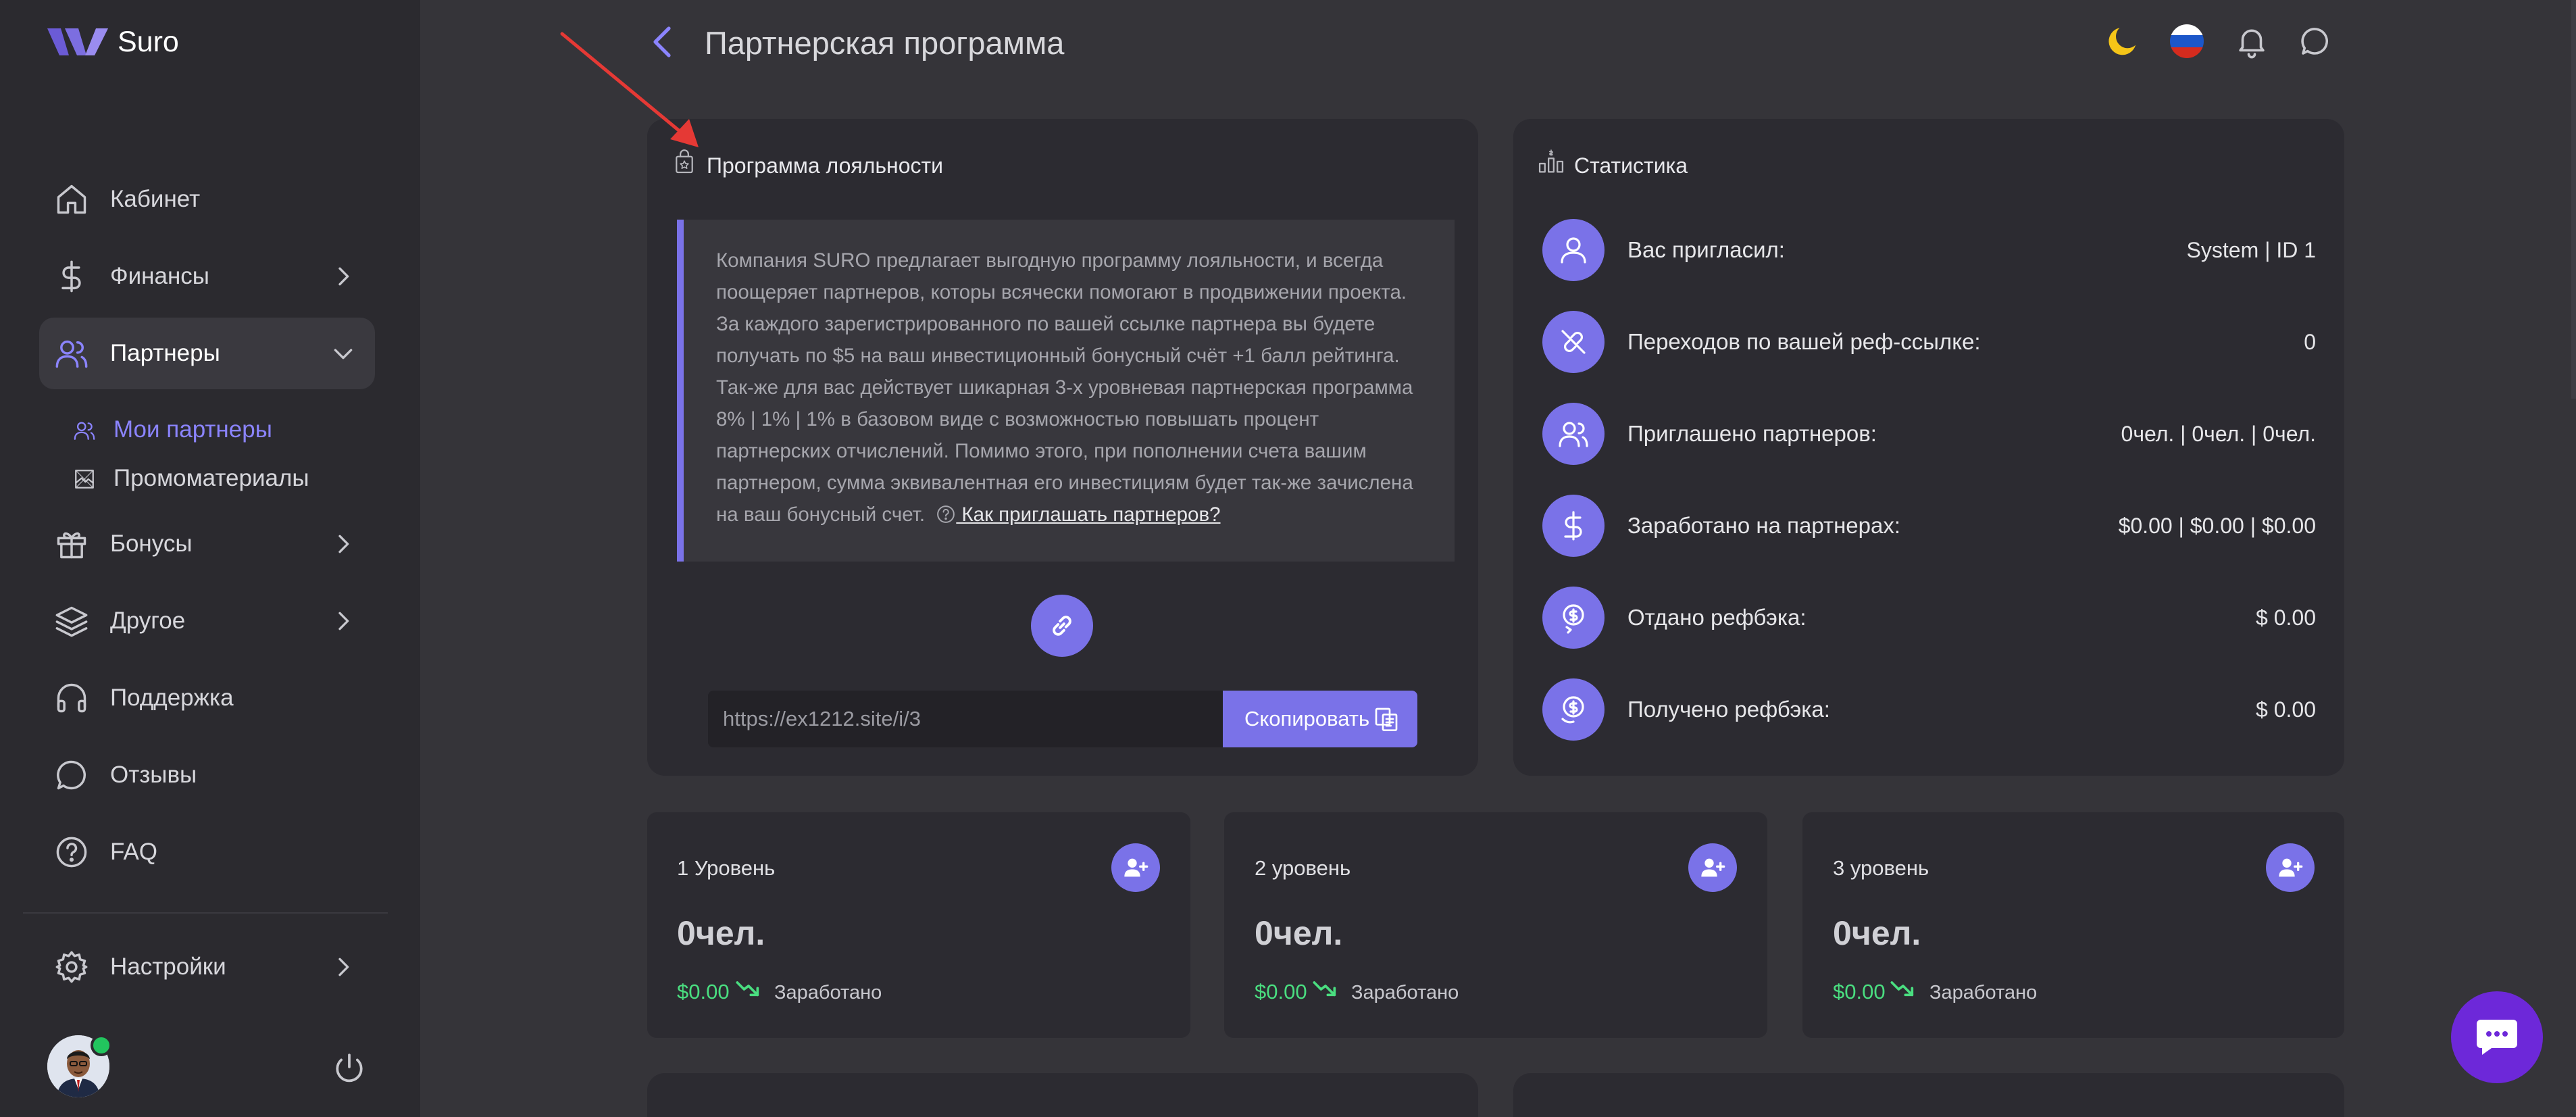  Describe the element at coordinates (172, 698) in the screenshot. I see `sidebar-item-label: Поддержка` at that location.